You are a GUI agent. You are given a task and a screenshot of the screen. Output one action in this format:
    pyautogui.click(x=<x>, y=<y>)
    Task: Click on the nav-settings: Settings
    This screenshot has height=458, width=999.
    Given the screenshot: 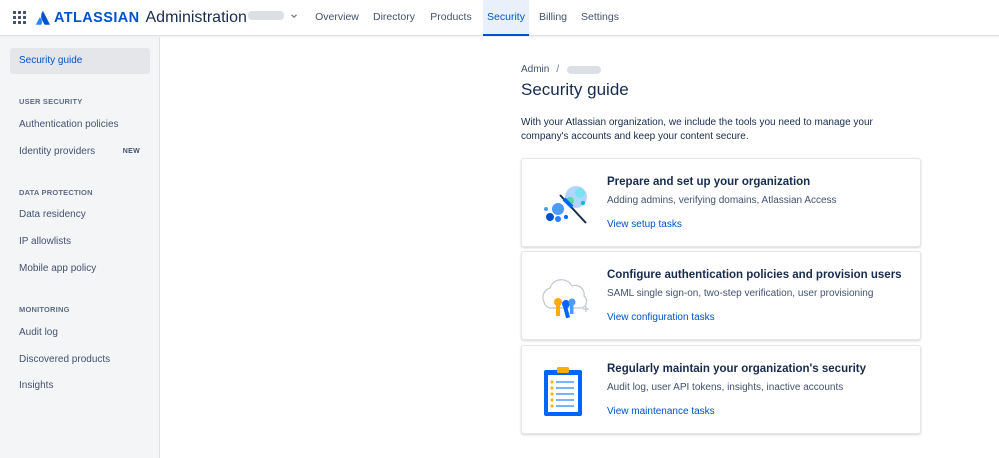 What is the action you would take?
    pyautogui.click(x=600, y=18)
    